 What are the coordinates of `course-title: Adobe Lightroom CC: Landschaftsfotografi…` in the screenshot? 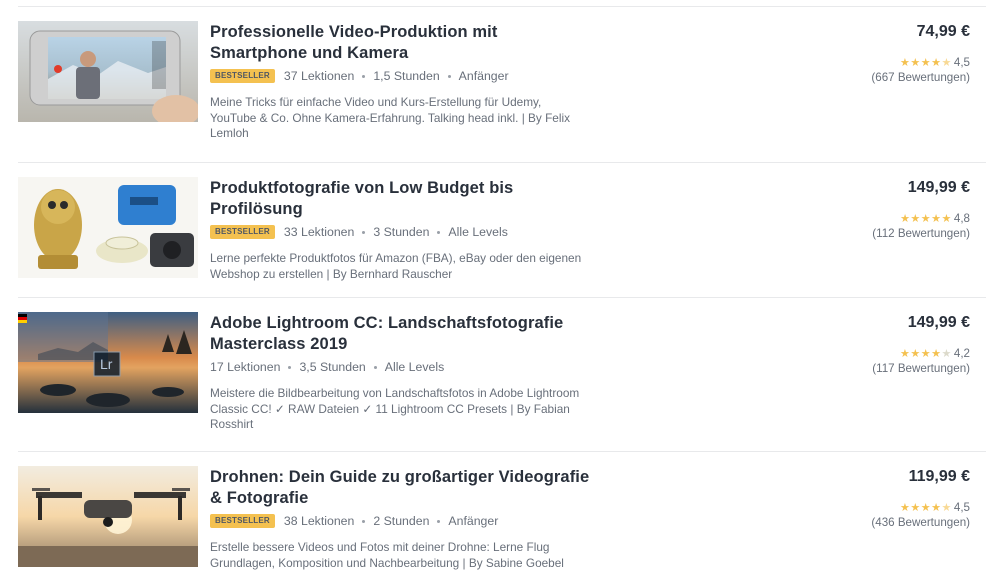 It's located at (400, 334).